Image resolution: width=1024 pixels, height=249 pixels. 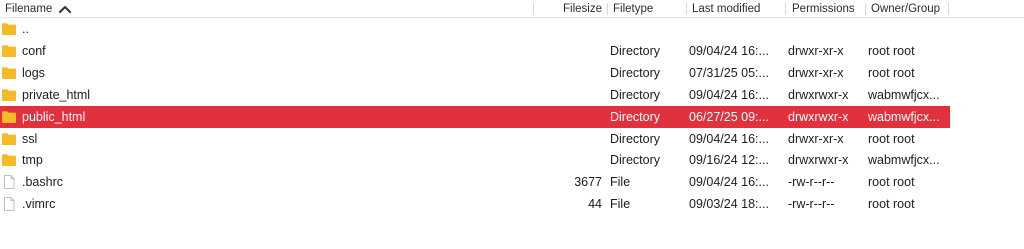 I want to click on file-name: tmp, so click(x=32, y=160).